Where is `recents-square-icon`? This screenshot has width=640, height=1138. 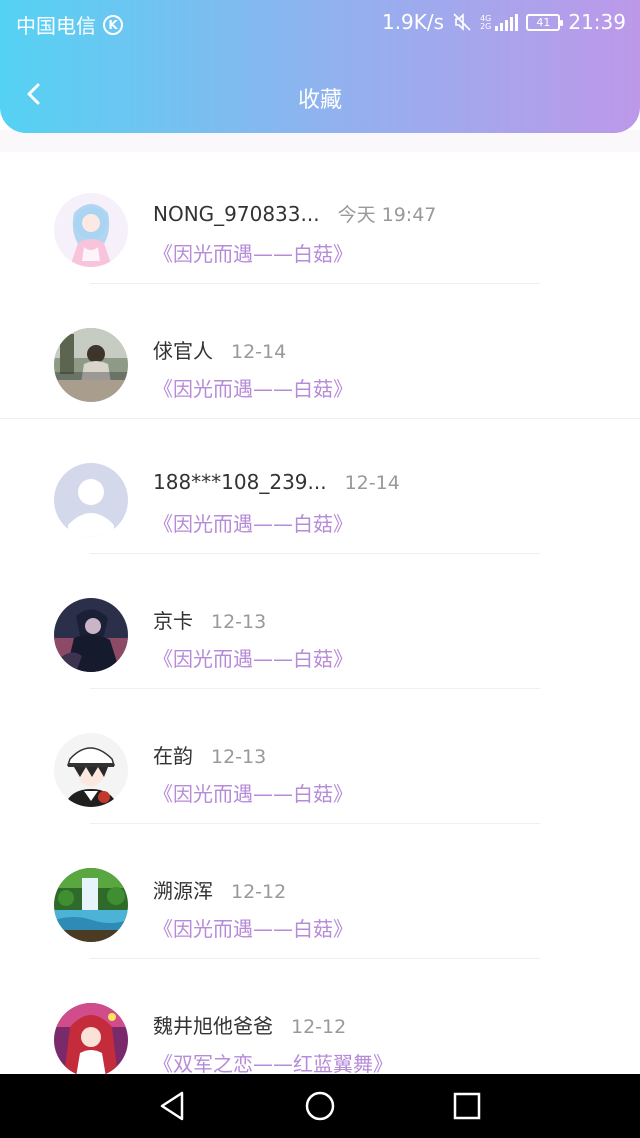 recents-square-icon is located at coordinates (466, 1106).